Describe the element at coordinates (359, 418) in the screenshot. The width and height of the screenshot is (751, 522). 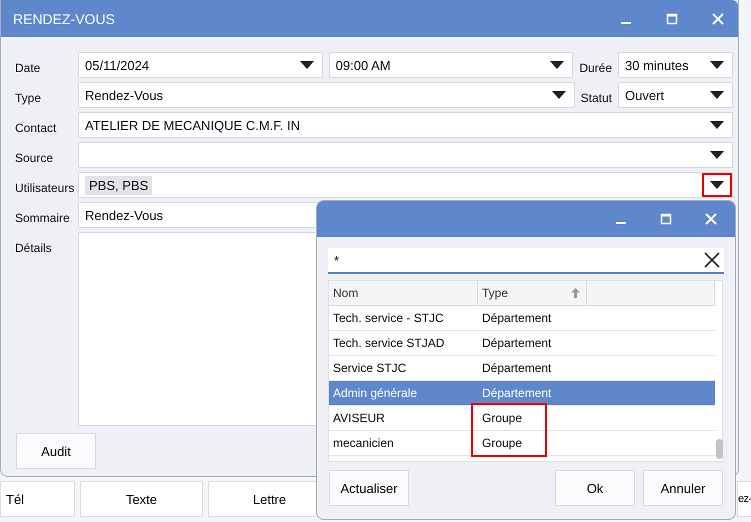
I see `table-cell-text: AVISEUR` at that location.